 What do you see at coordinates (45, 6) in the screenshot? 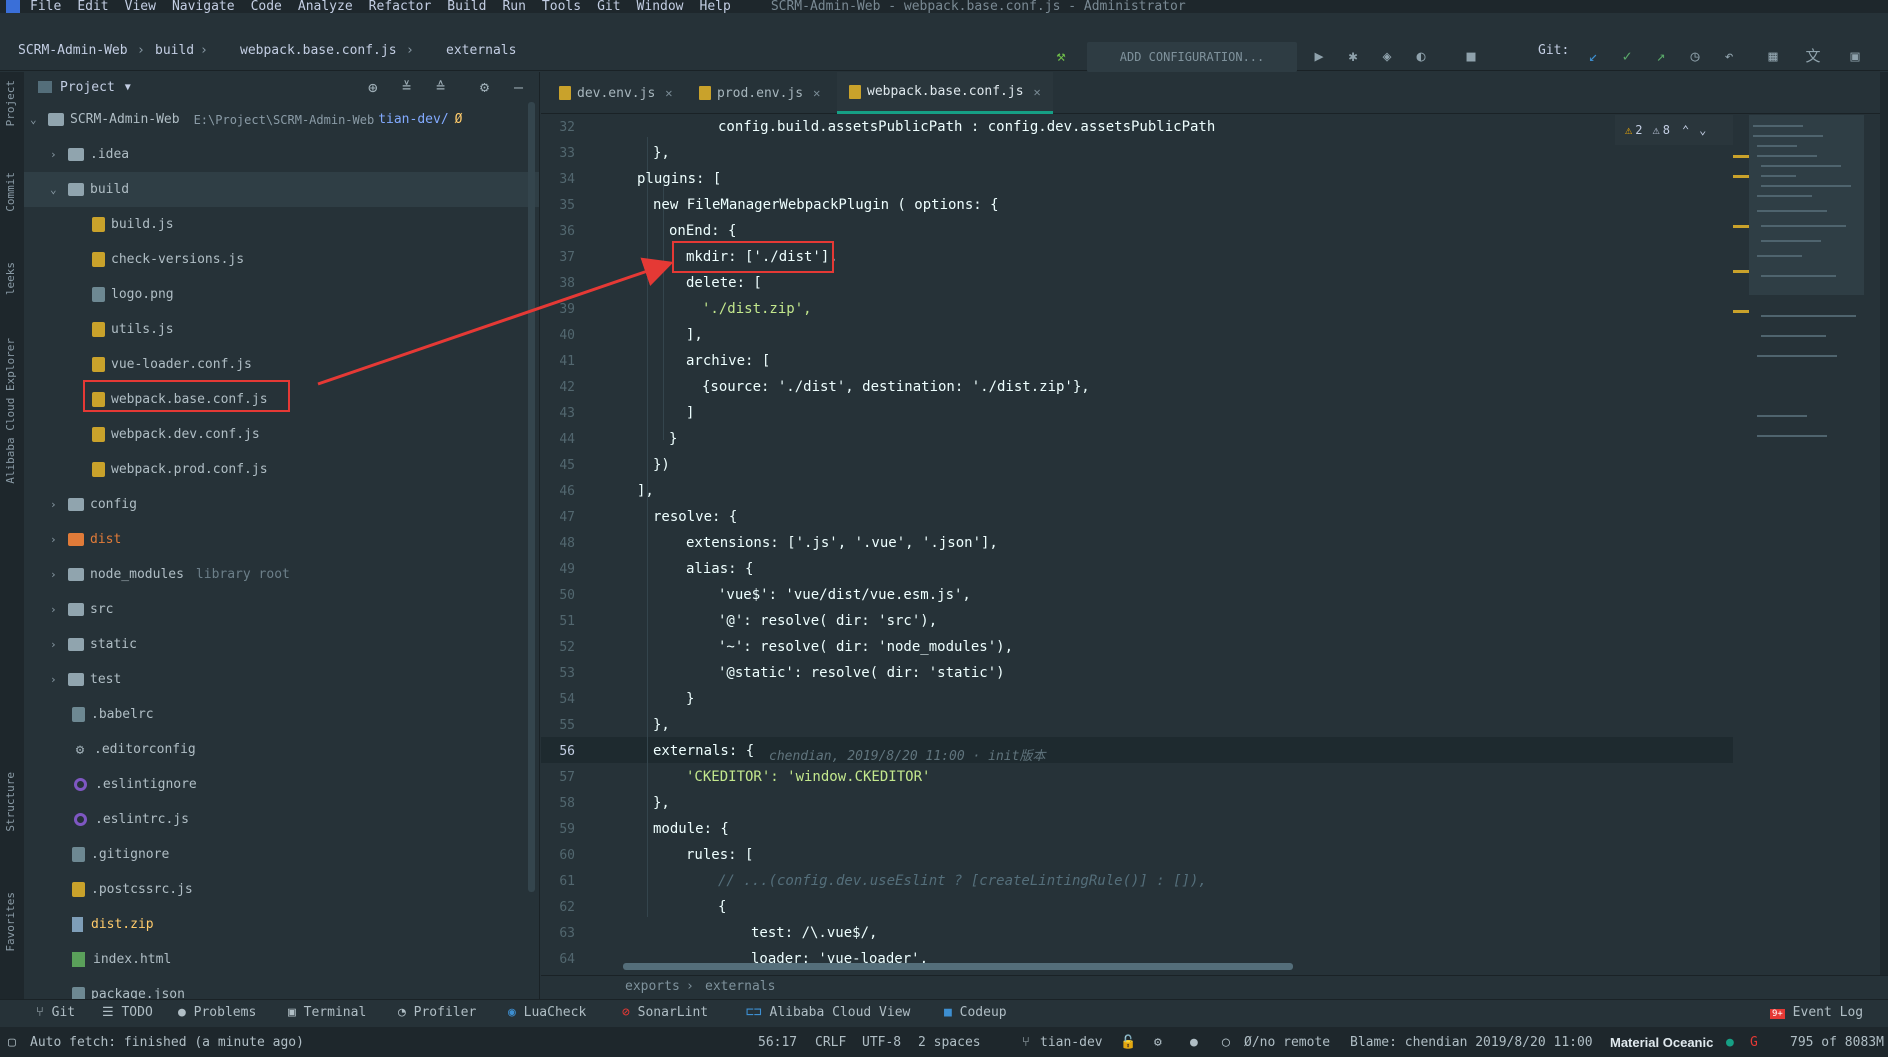
I see `menu-file: File` at bounding box center [45, 6].